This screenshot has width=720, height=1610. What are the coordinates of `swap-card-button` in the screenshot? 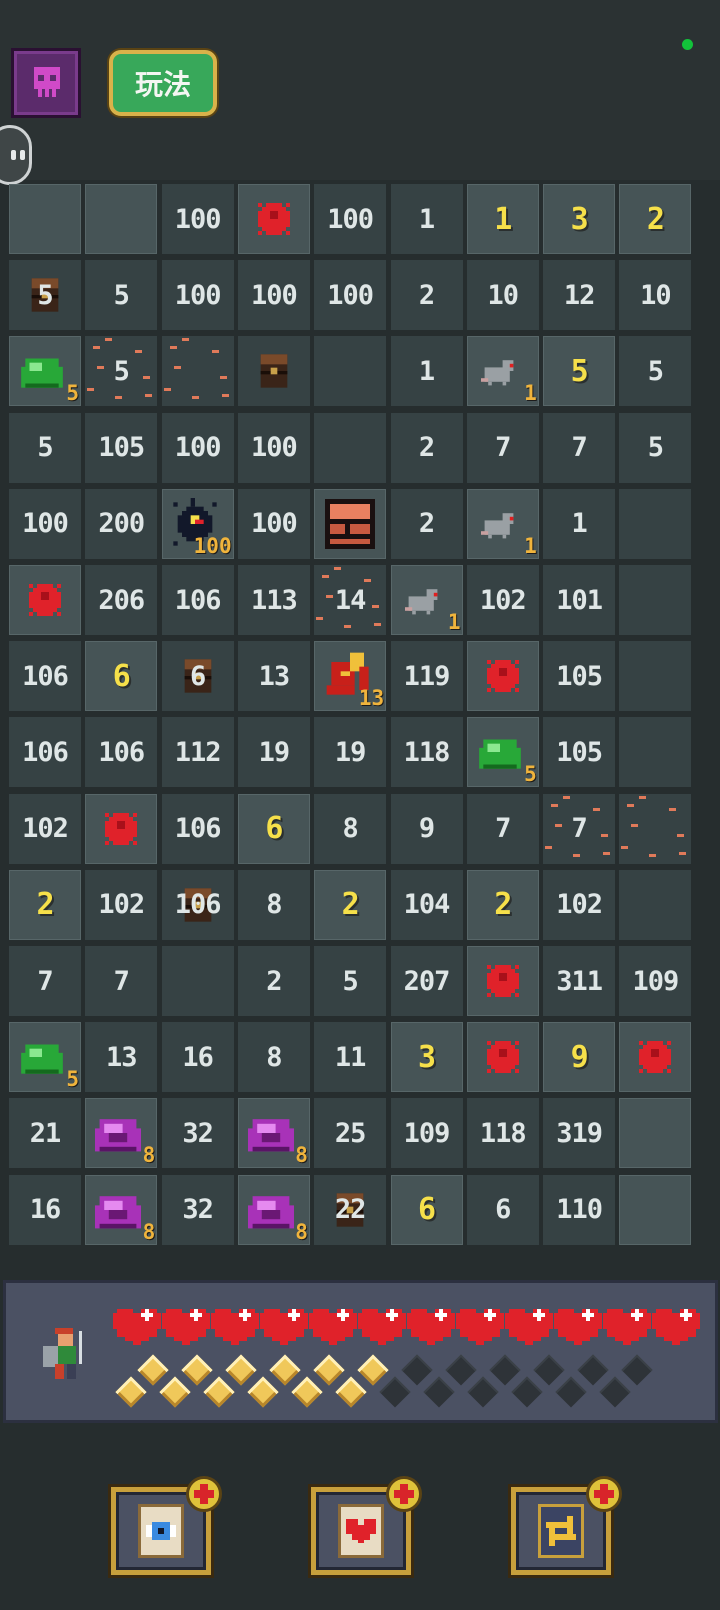 It's located at (566, 1525).